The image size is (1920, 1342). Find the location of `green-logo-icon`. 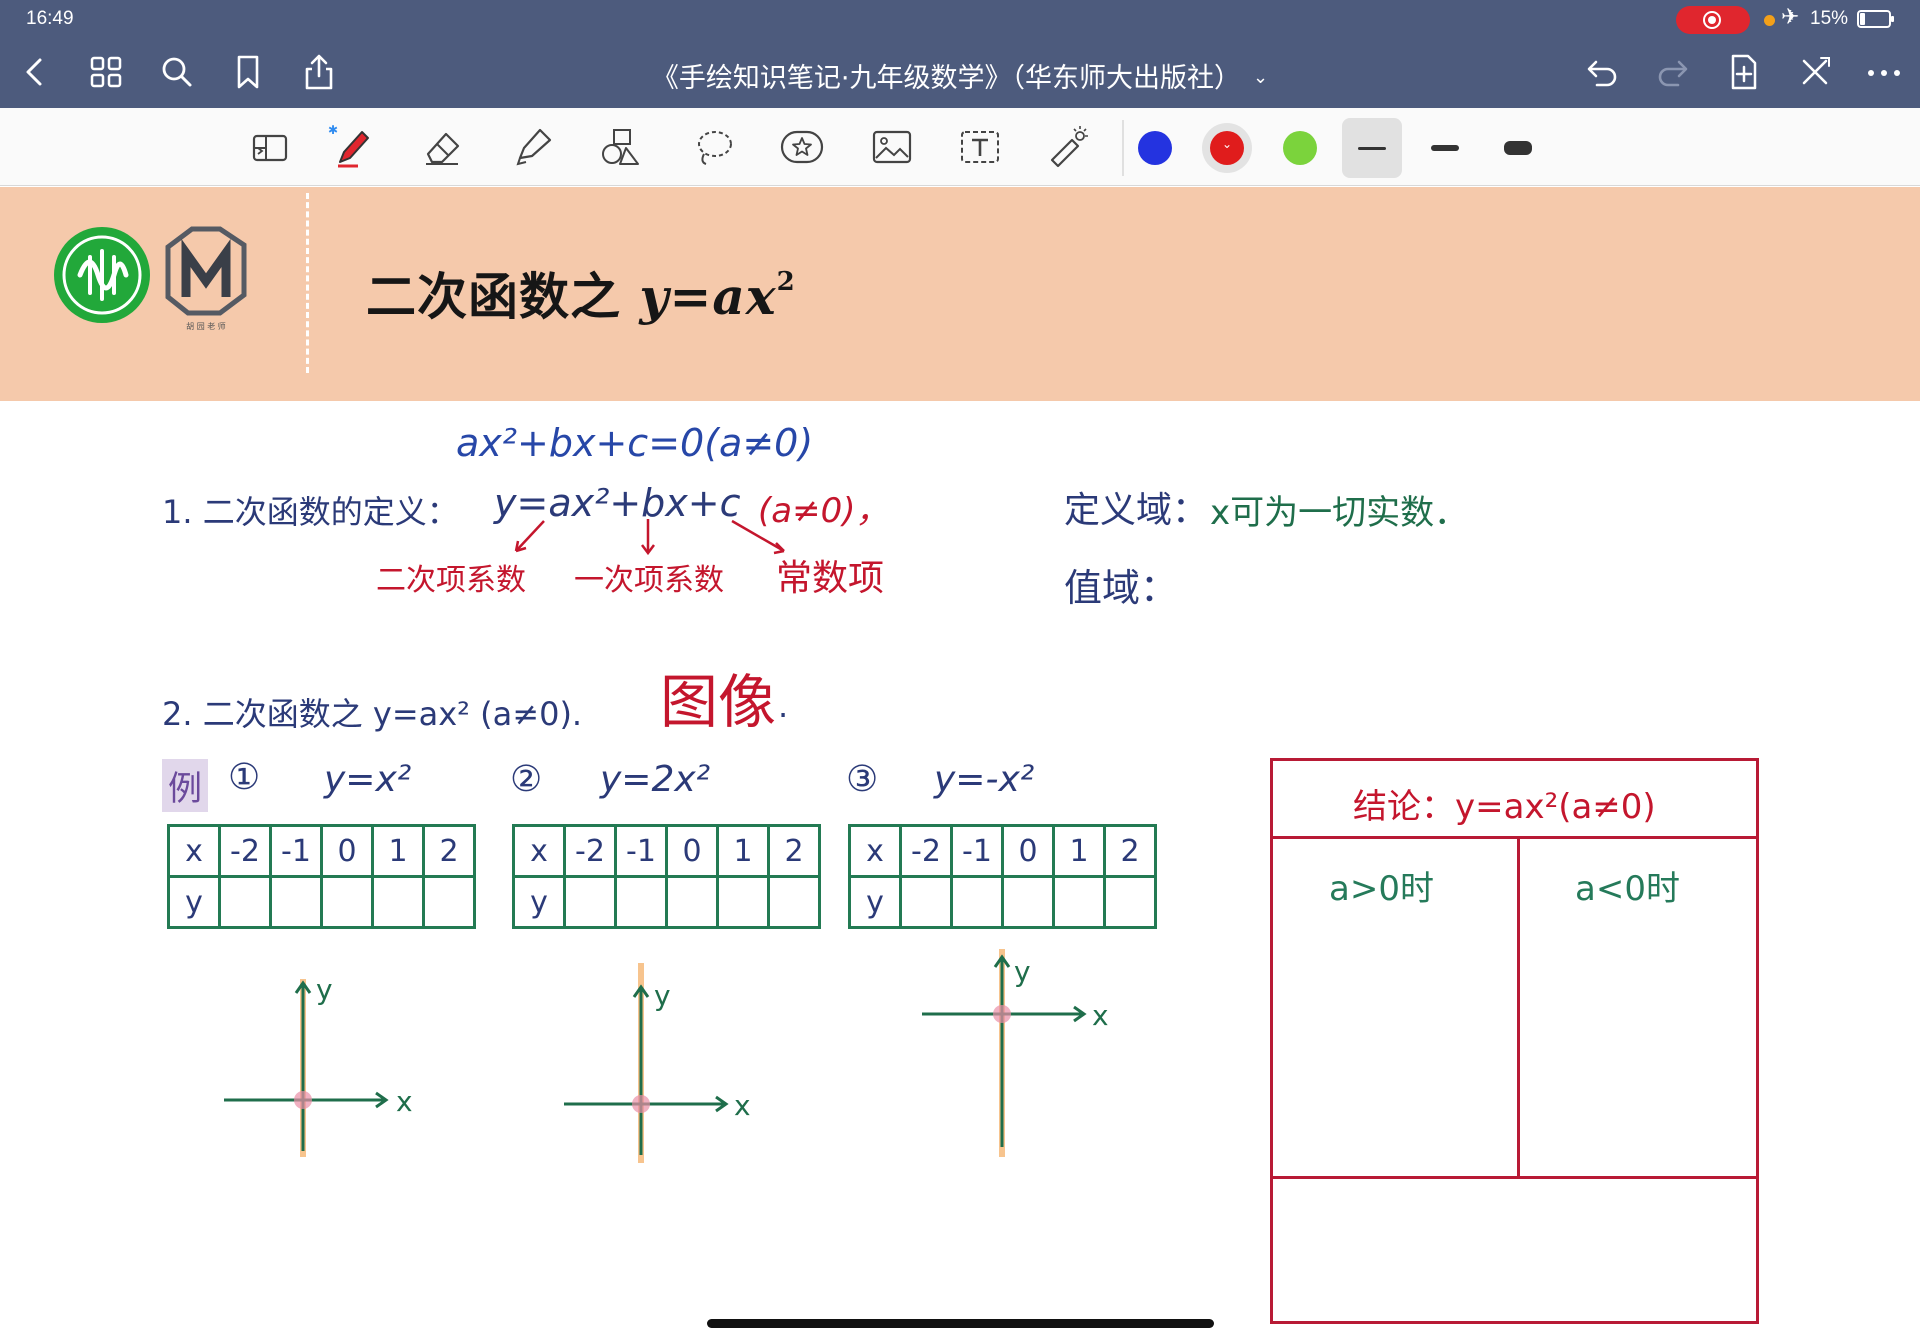

green-logo-icon is located at coordinates (102, 275).